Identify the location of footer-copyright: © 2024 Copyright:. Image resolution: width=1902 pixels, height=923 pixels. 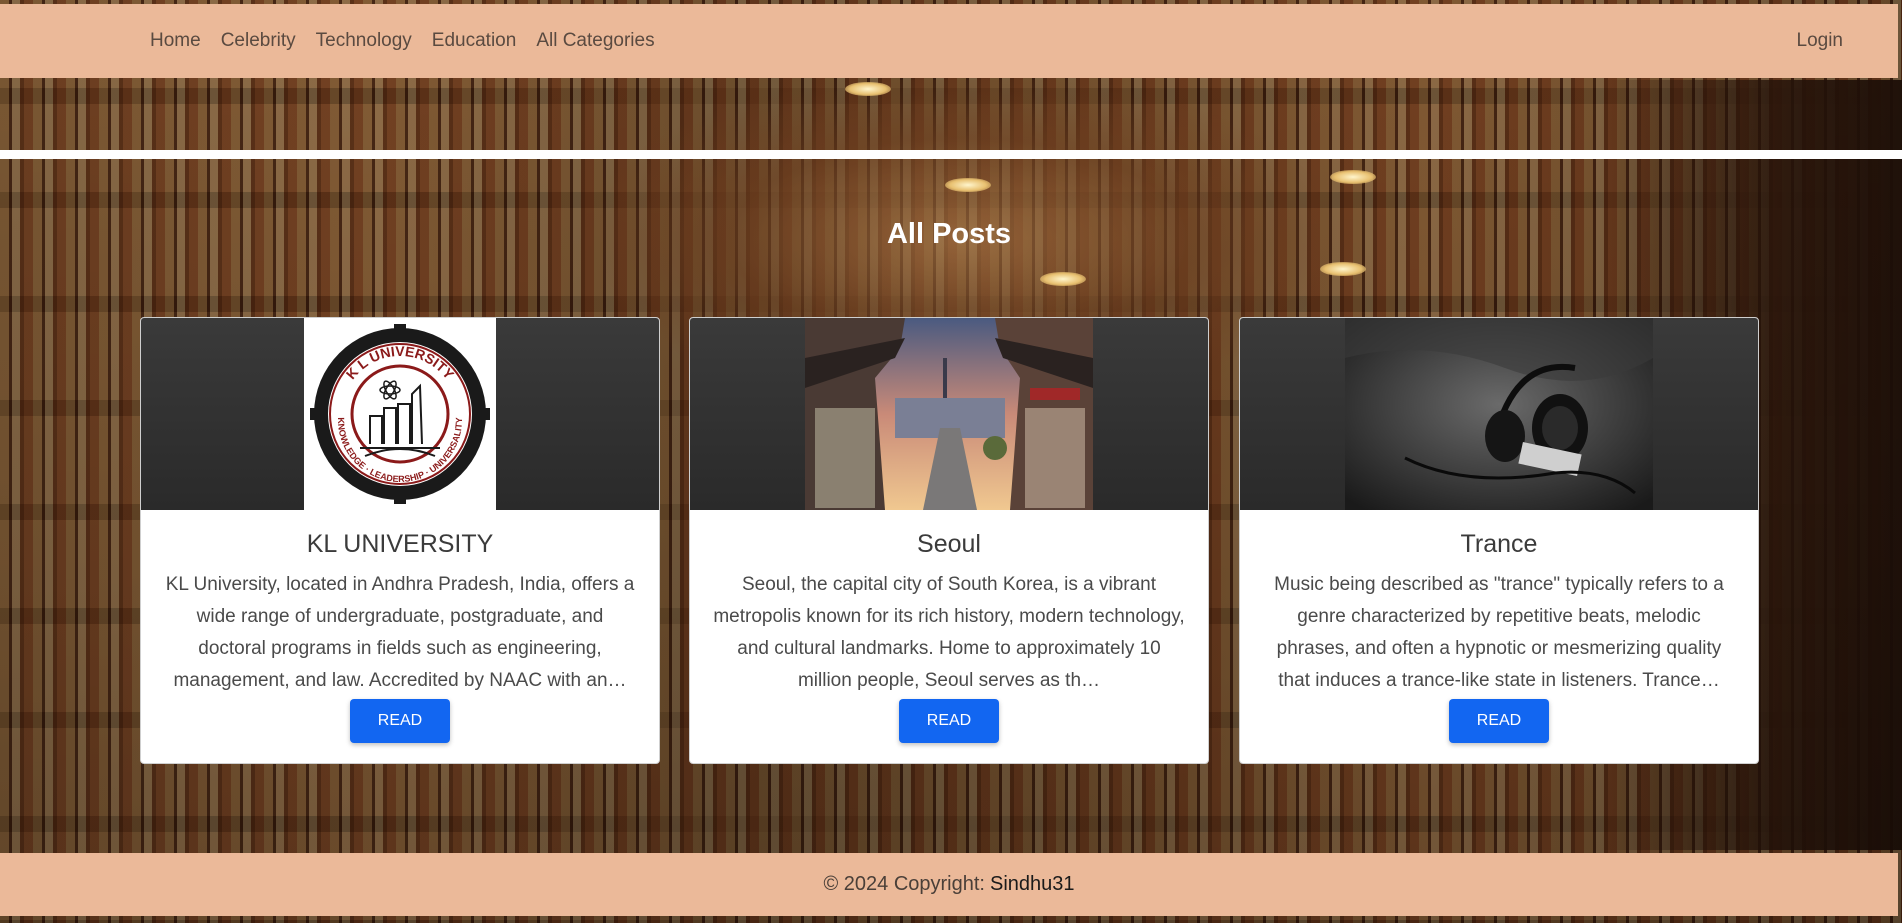
(904, 884).